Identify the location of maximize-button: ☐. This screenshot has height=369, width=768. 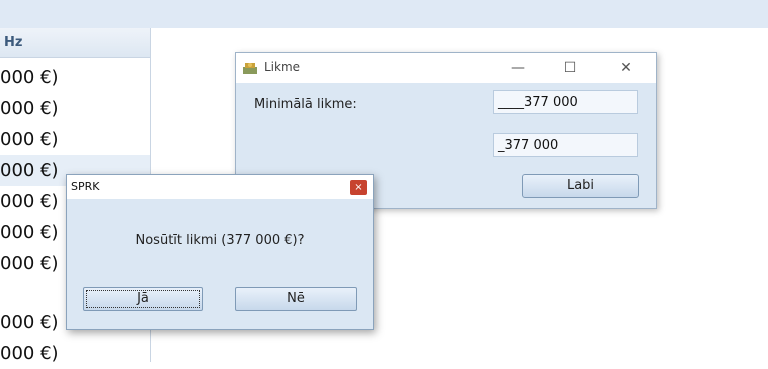
(570, 68).